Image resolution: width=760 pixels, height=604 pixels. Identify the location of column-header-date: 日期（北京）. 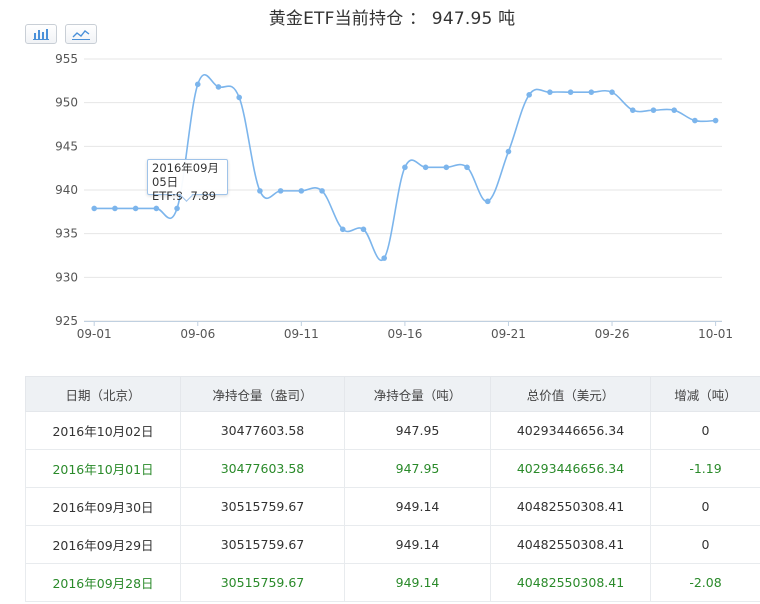
(103, 394).